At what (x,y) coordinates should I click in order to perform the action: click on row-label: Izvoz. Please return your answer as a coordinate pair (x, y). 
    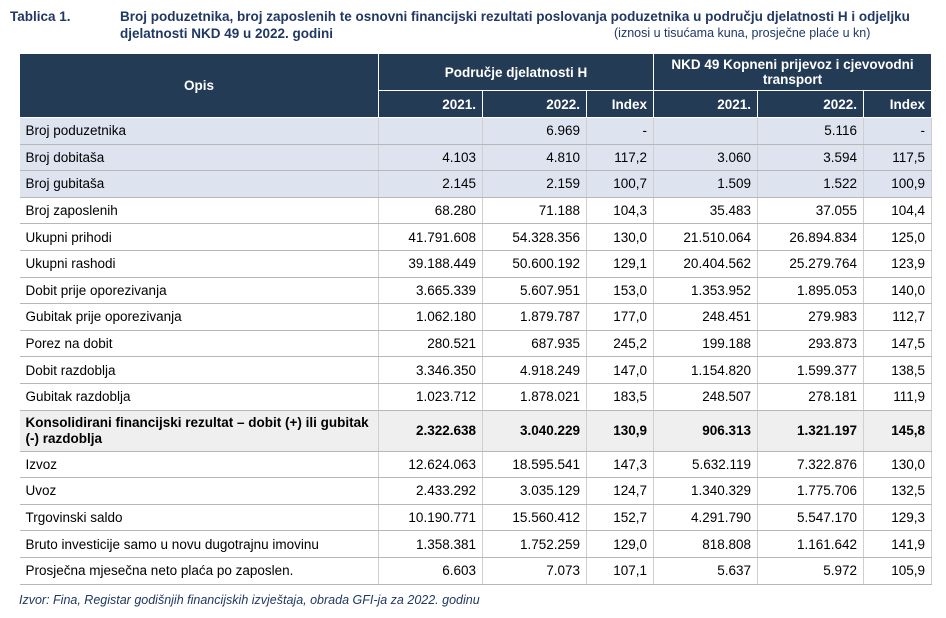
    Looking at the image, I should click on (199, 465).